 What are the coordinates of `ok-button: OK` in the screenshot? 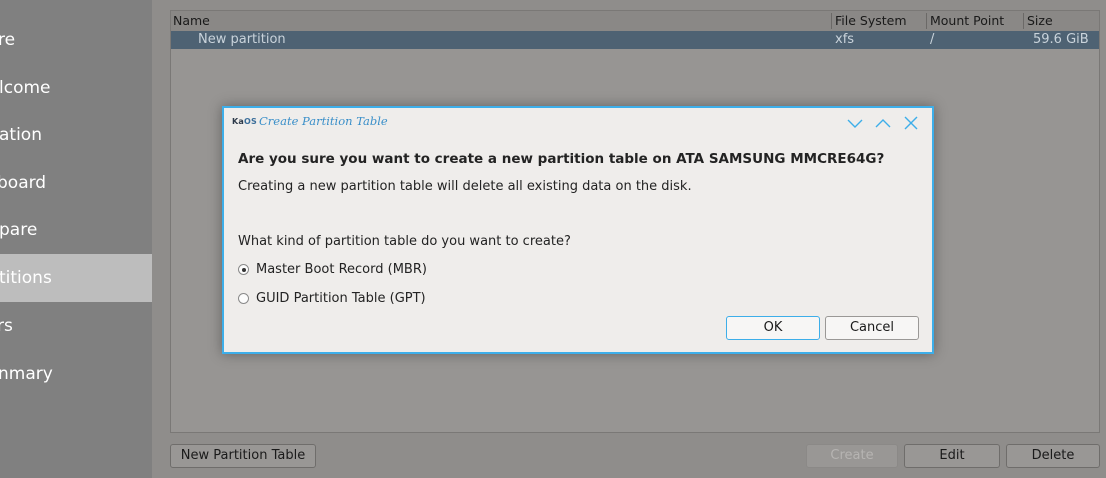 It's located at (773, 328).